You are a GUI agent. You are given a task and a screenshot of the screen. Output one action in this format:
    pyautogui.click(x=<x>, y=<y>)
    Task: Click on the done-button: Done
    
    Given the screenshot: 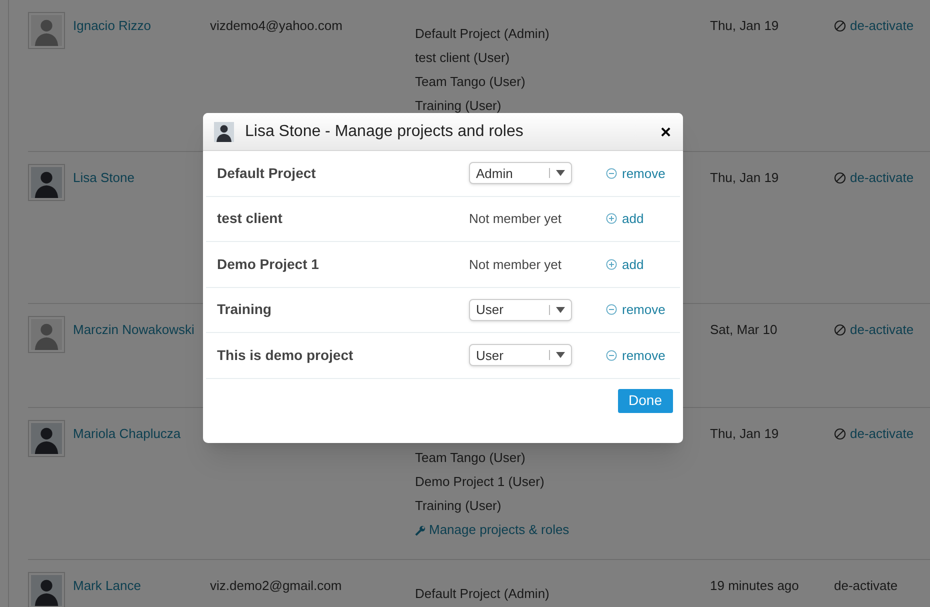 What is the action you would take?
    pyautogui.click(x=645, y=400)
    